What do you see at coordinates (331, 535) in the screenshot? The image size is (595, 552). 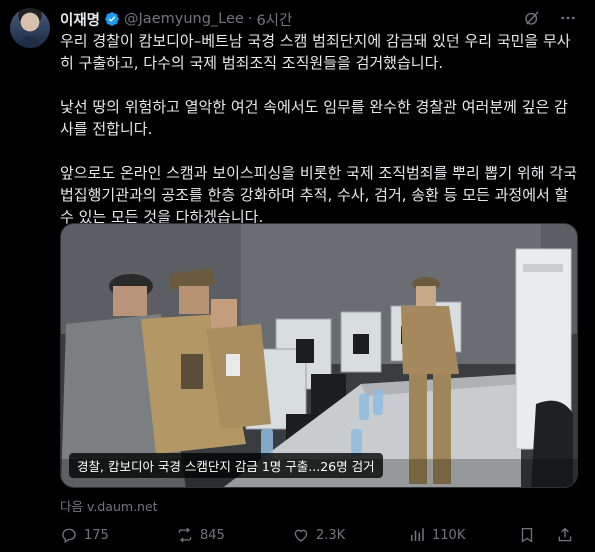 I see `like-count: 2.3K` at bounding box center [331, 535].